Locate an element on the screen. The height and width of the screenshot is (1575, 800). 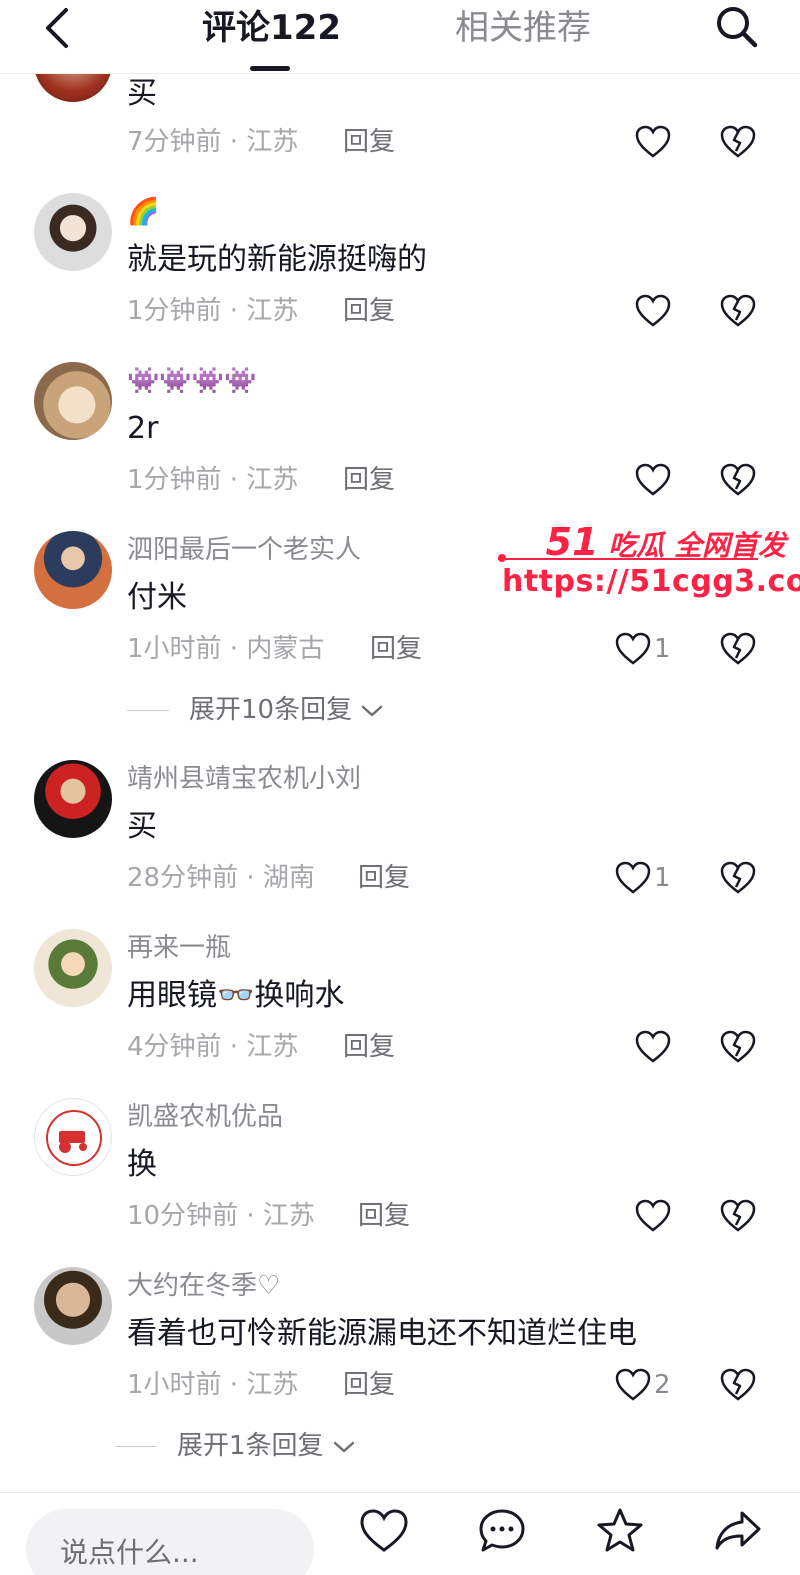
comment-item: 大约在冬季♡ 看着也可怜新能源漏电还不知道烂住电 1小时前 · 江苏 回复 2 is located at coordinates (400, 1339).